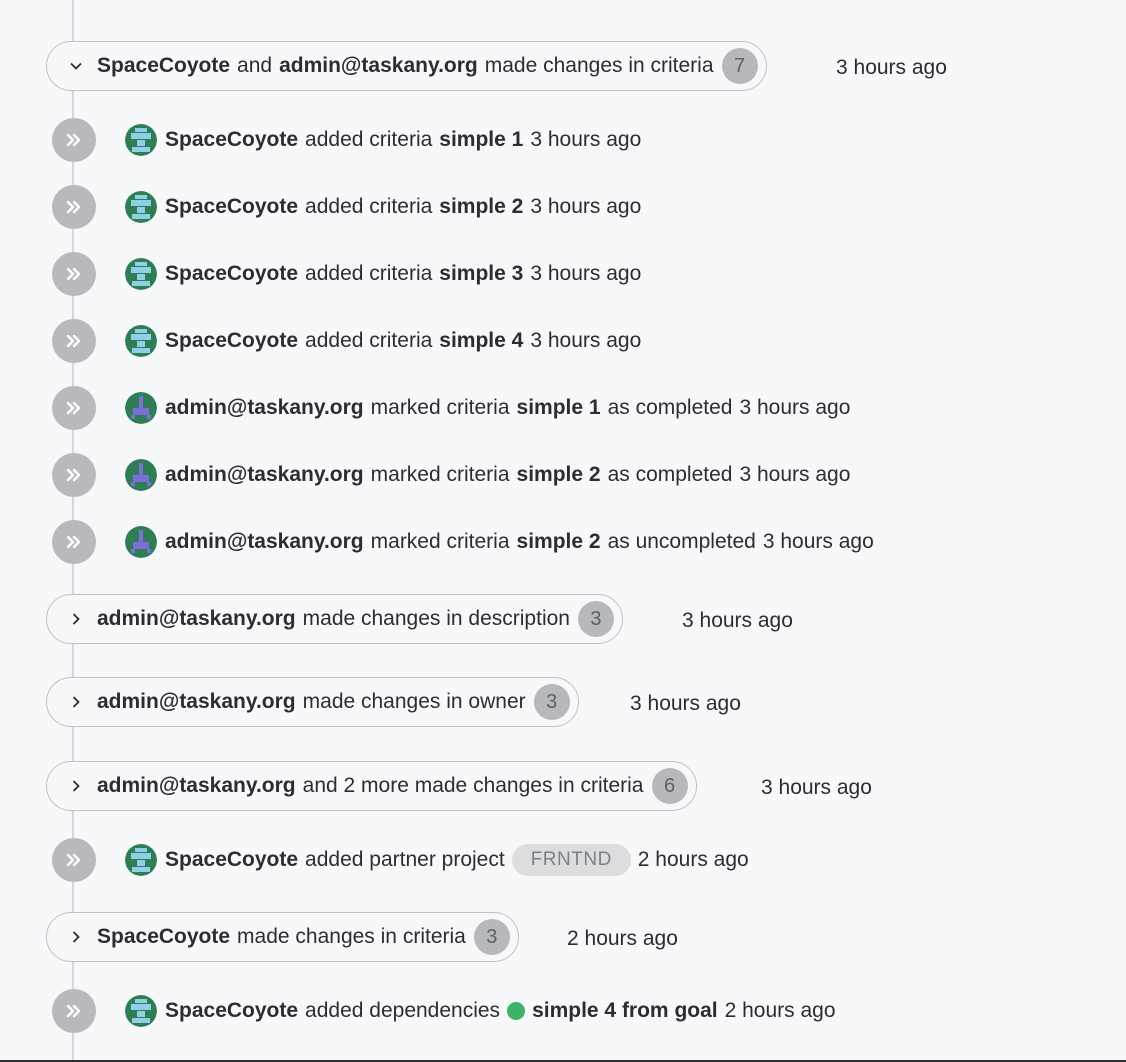 The width and height of the screenshot is (1126, 1062). Describe the element at coordinates (669, 786) in the screenshot. I see `change-count-badge: 6` at that location.